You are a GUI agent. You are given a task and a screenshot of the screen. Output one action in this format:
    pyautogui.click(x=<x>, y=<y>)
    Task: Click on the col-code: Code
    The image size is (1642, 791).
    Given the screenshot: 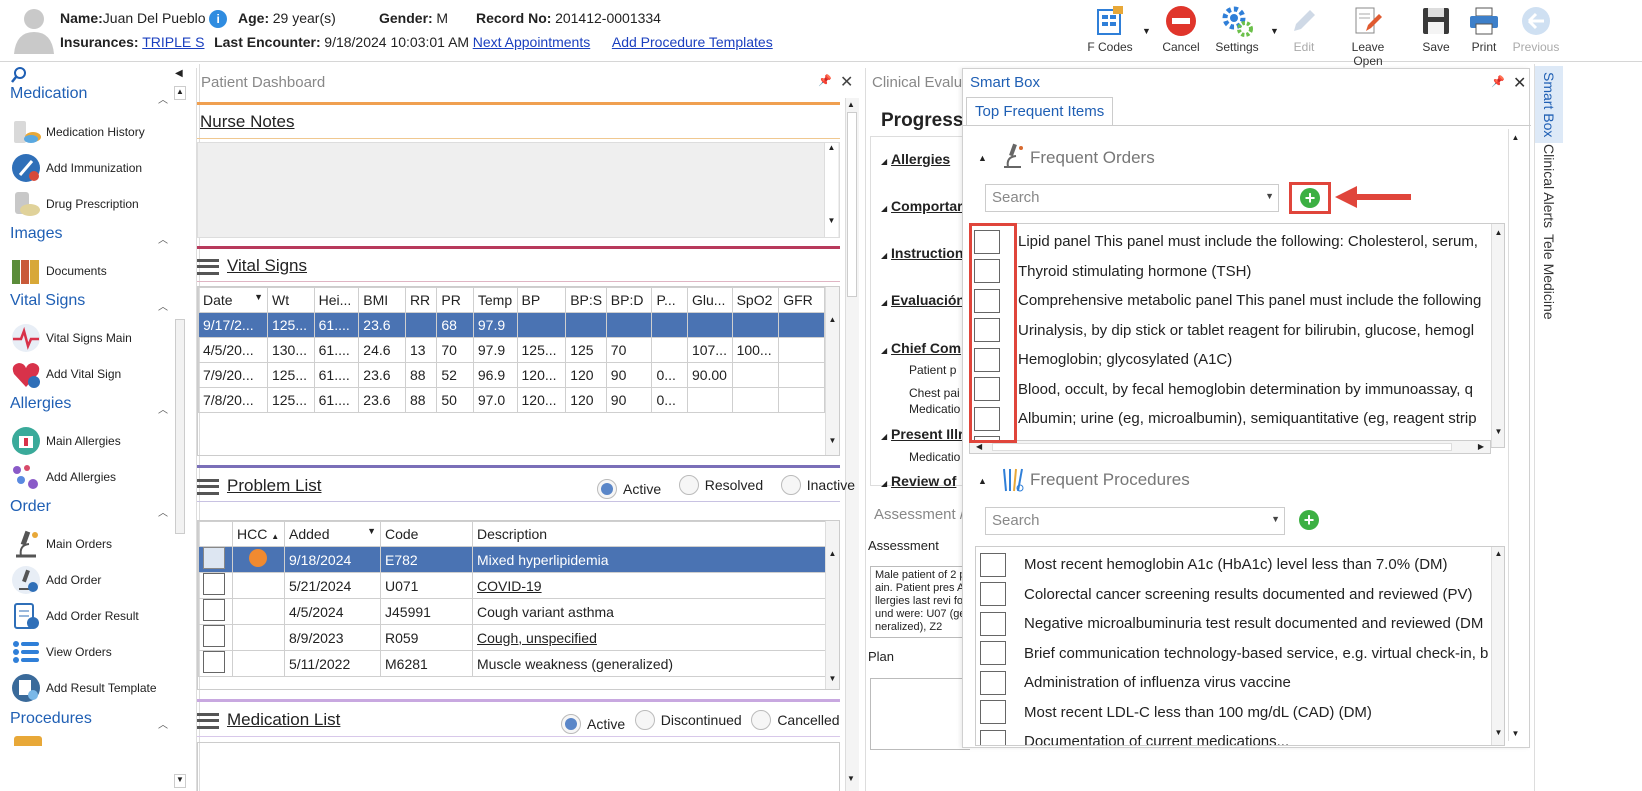 What is the action you would take?
    pyautogui.click(x=426, y=534)
    